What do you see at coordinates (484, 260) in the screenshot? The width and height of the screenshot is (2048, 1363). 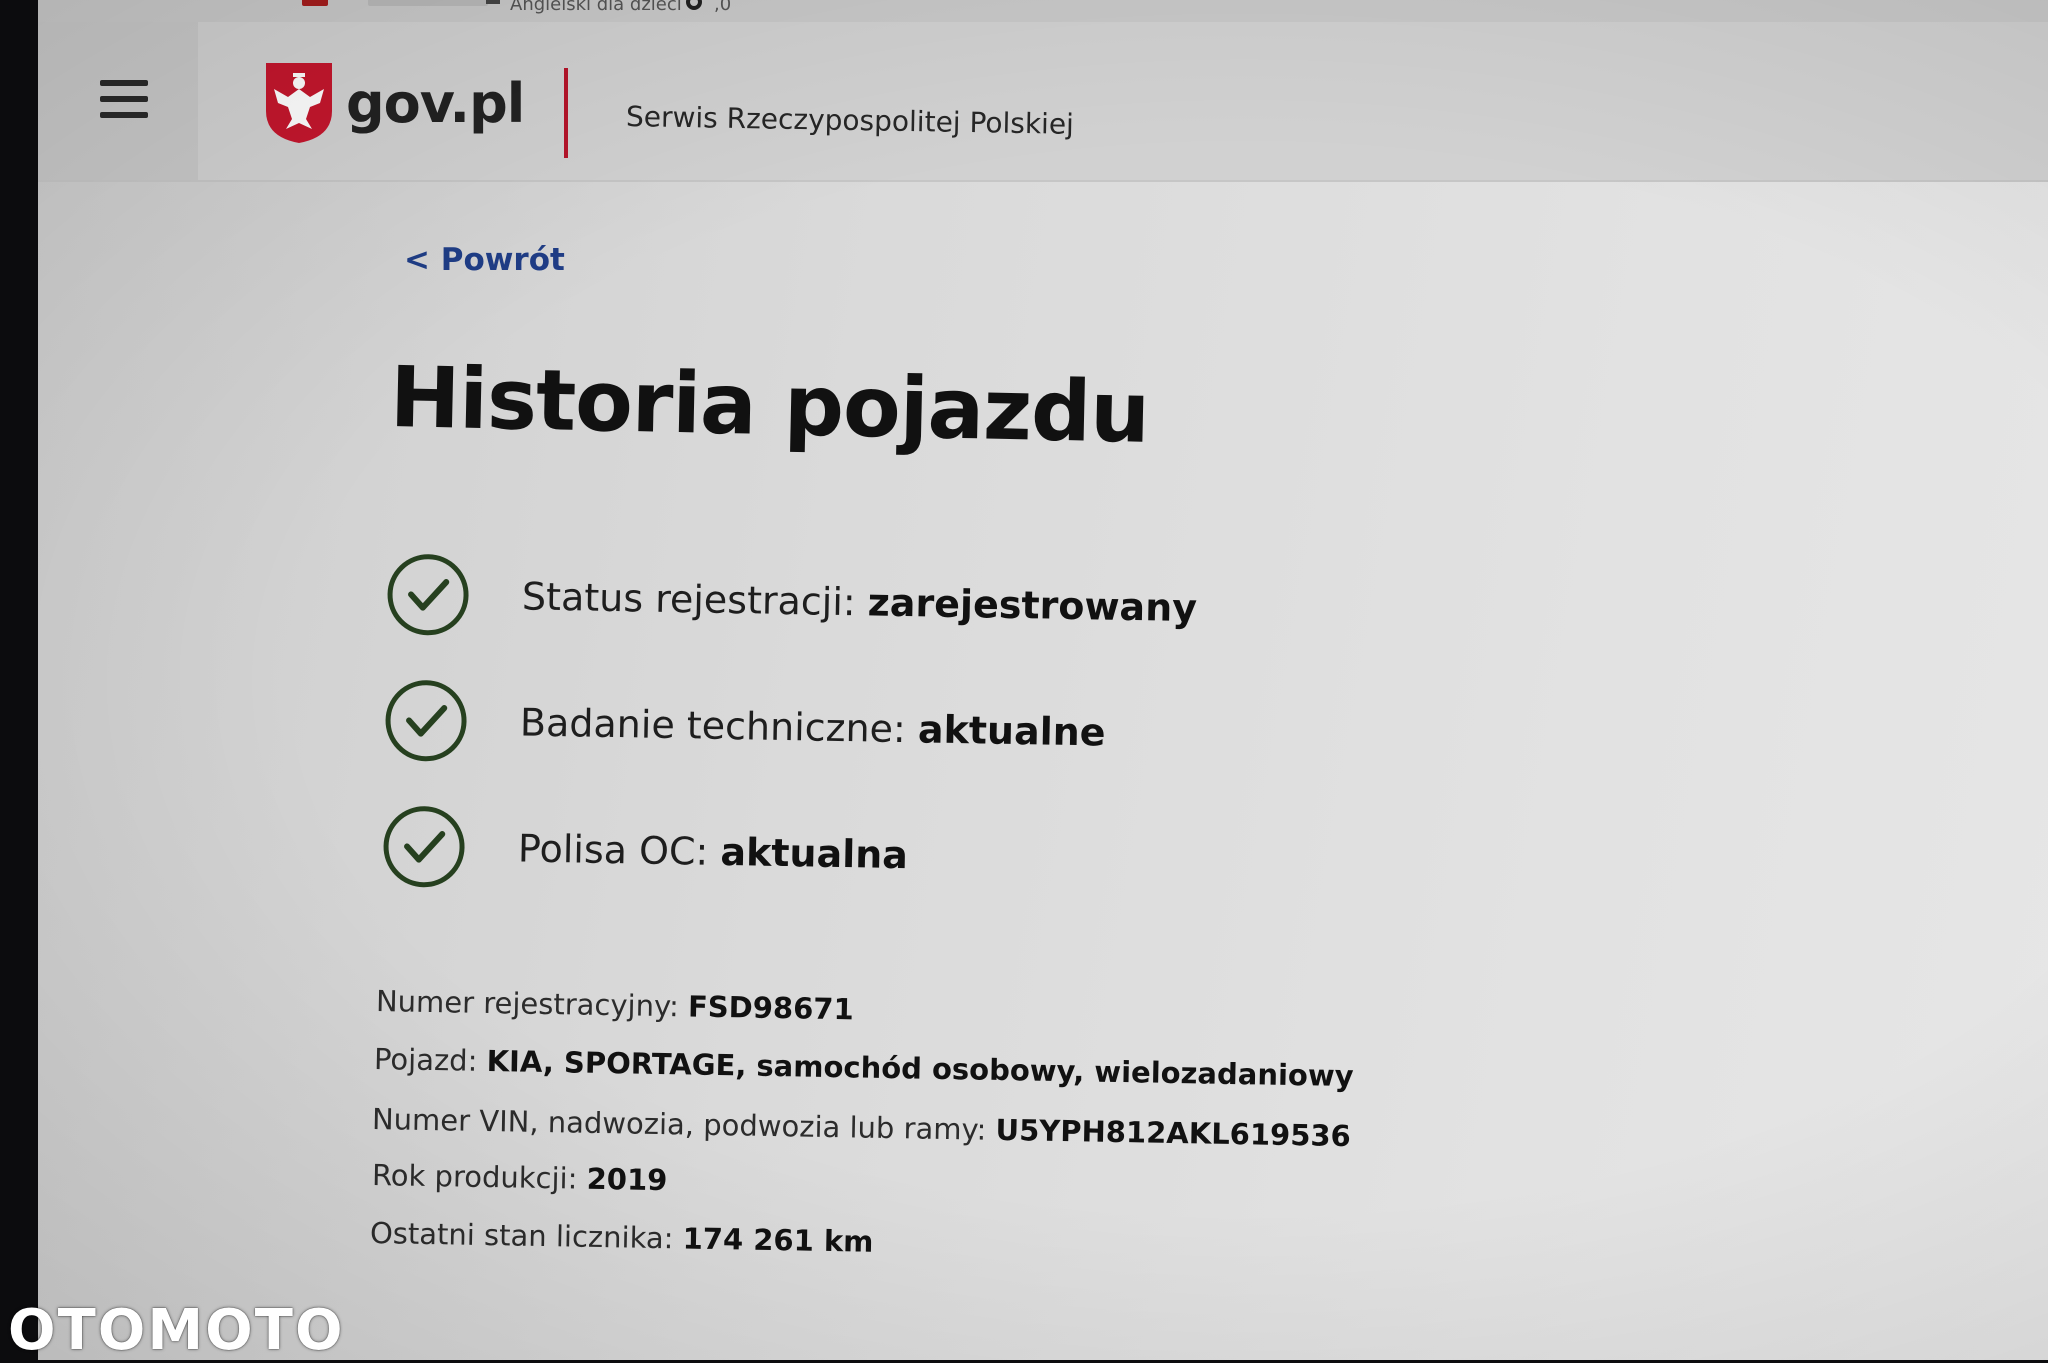 I see `back-link: < Powrót` at bounding box center [484, 260].